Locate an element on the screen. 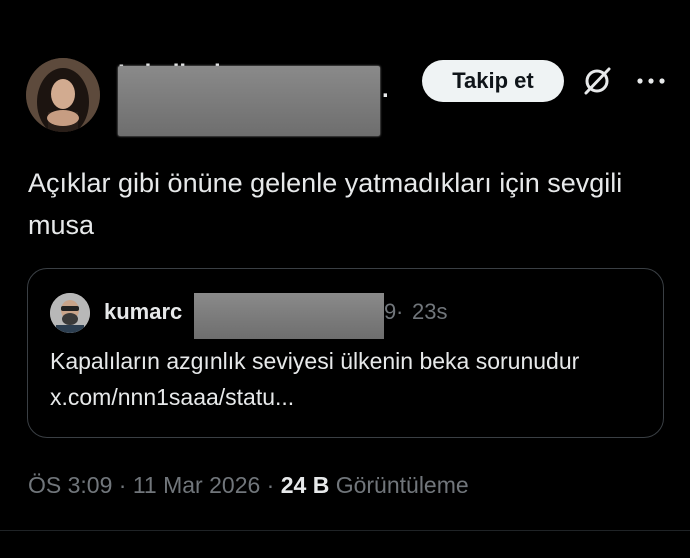 This screenshot has height=558, width=690. tweet-time: ÖS 3:09 is located at coordinates (70, 485).